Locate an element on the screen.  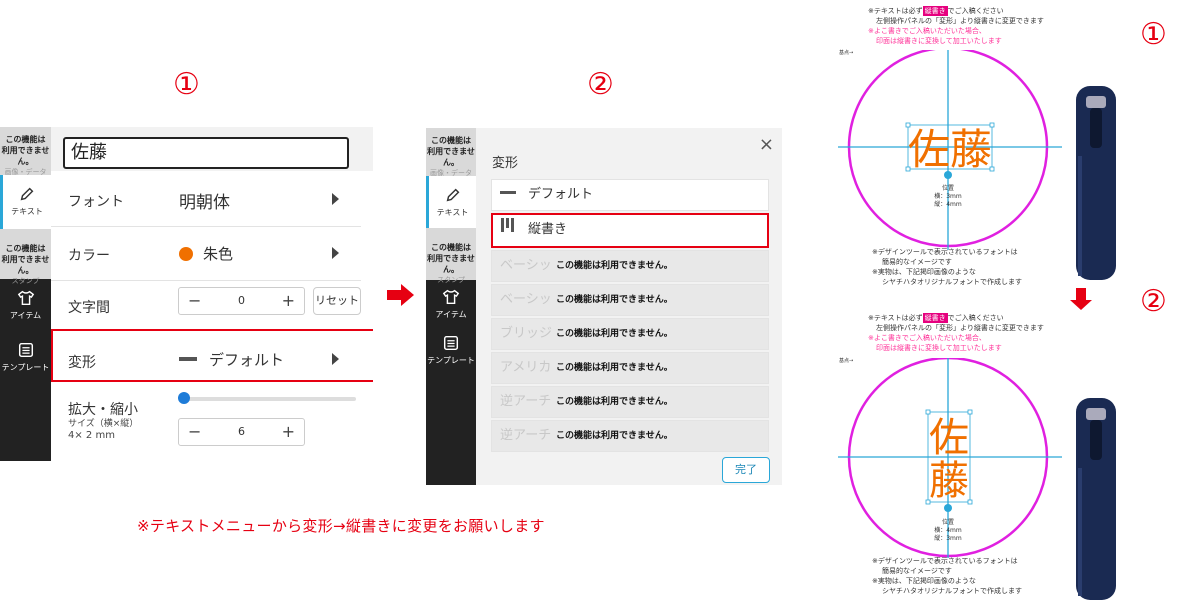
preview-step-number-2: ② is located at coordinates (1153, 301).